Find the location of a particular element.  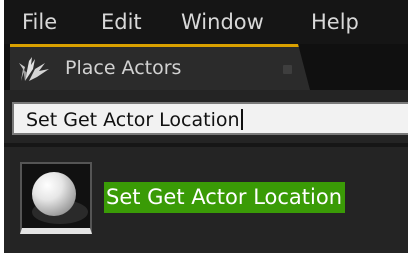

tab-place-actors: Place Actors is located at coordinates (160, 67).